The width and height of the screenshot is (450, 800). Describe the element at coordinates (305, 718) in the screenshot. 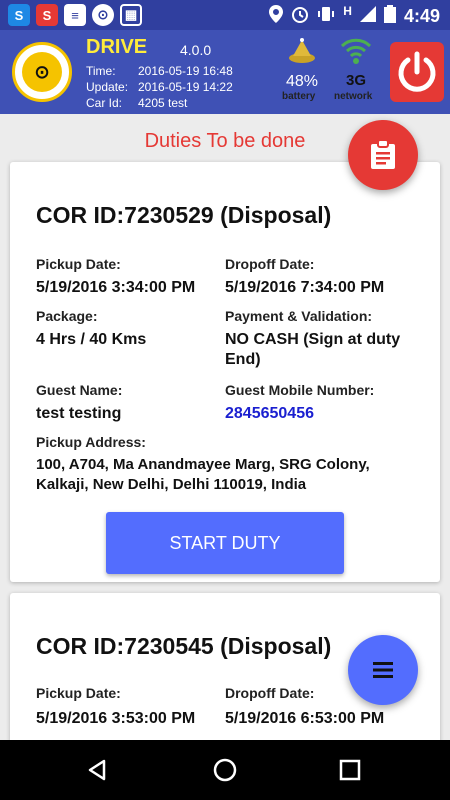

I see `dropoff-date: 5/19/2016 6:53:00 PM` at that location.